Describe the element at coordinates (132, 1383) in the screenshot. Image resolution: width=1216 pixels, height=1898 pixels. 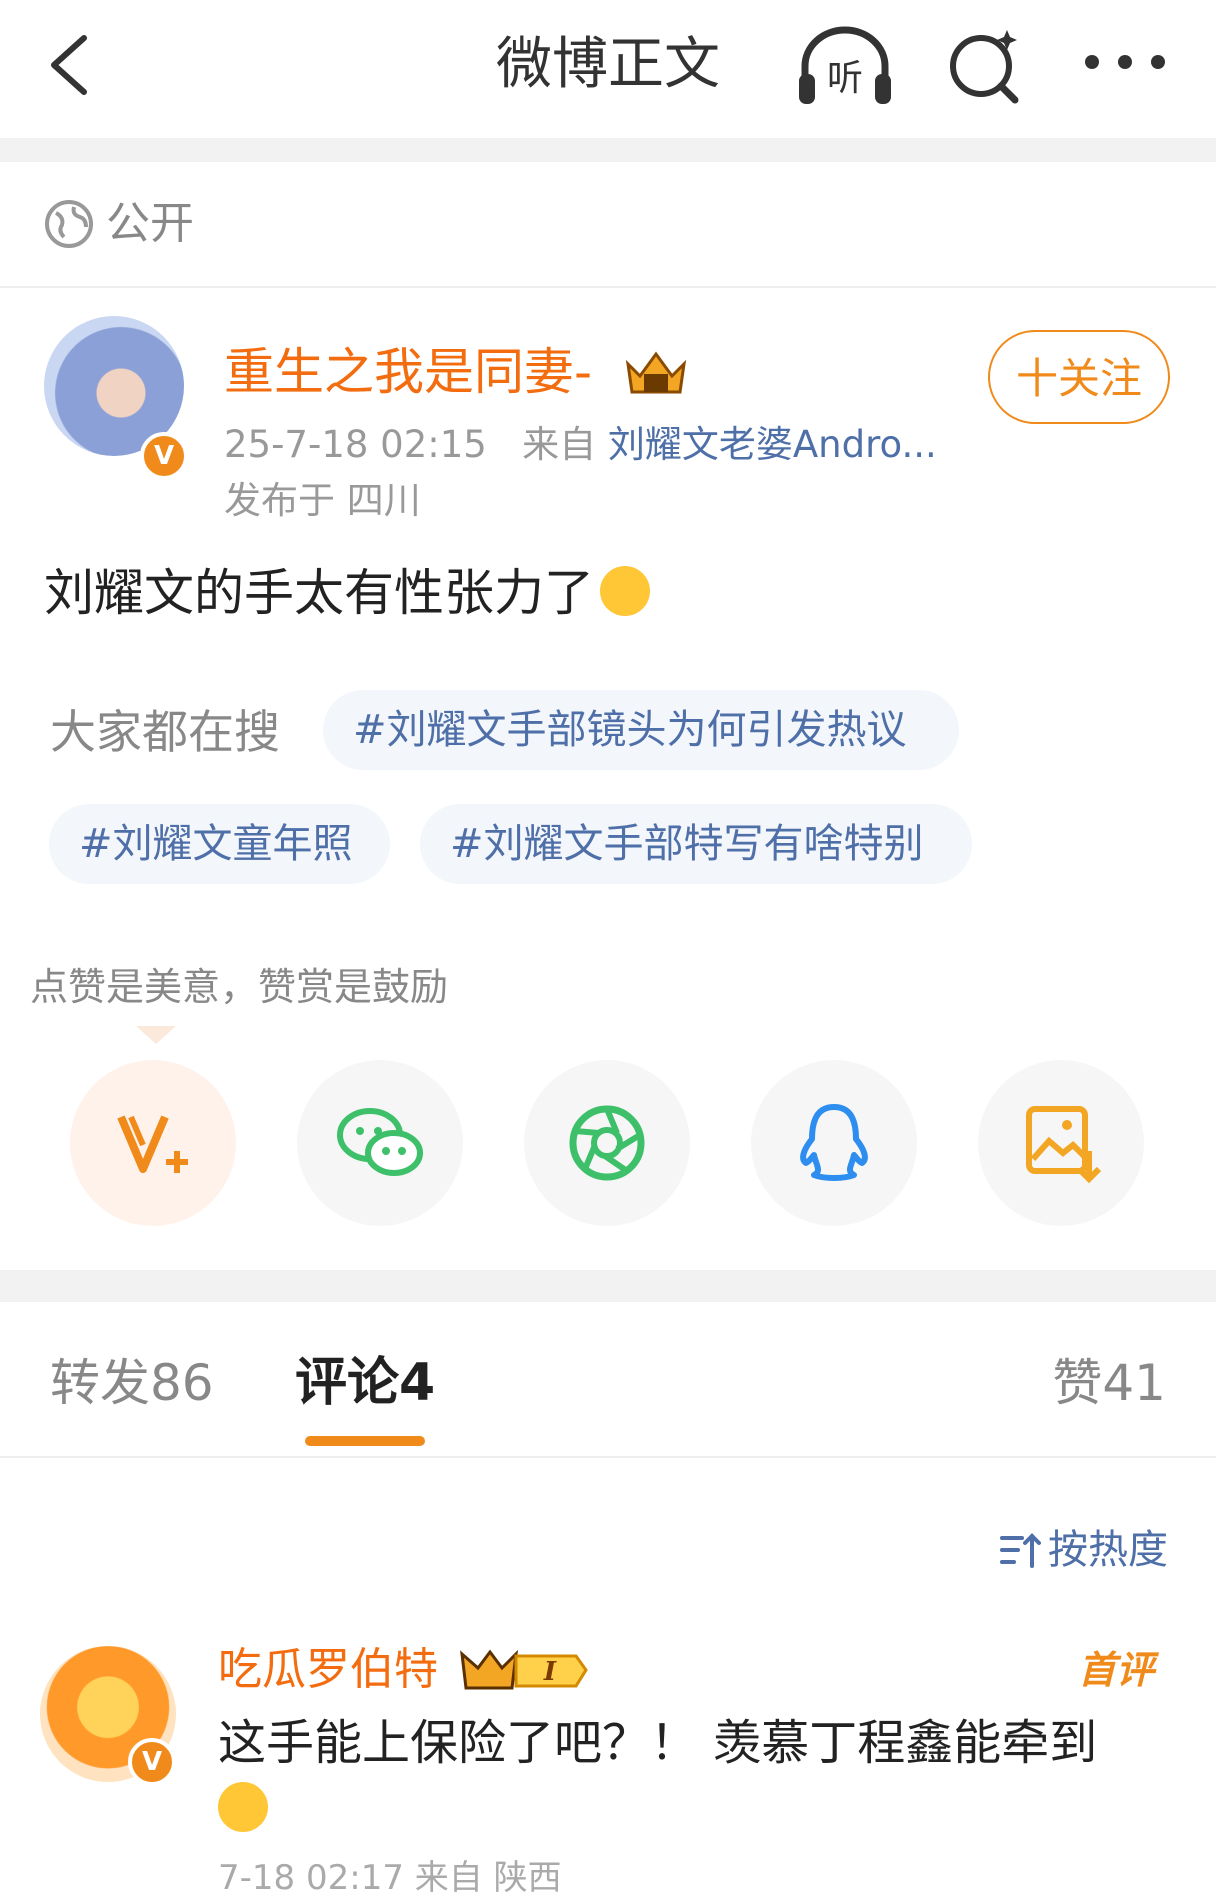
I see `tab-forward: 转发86` at that location.